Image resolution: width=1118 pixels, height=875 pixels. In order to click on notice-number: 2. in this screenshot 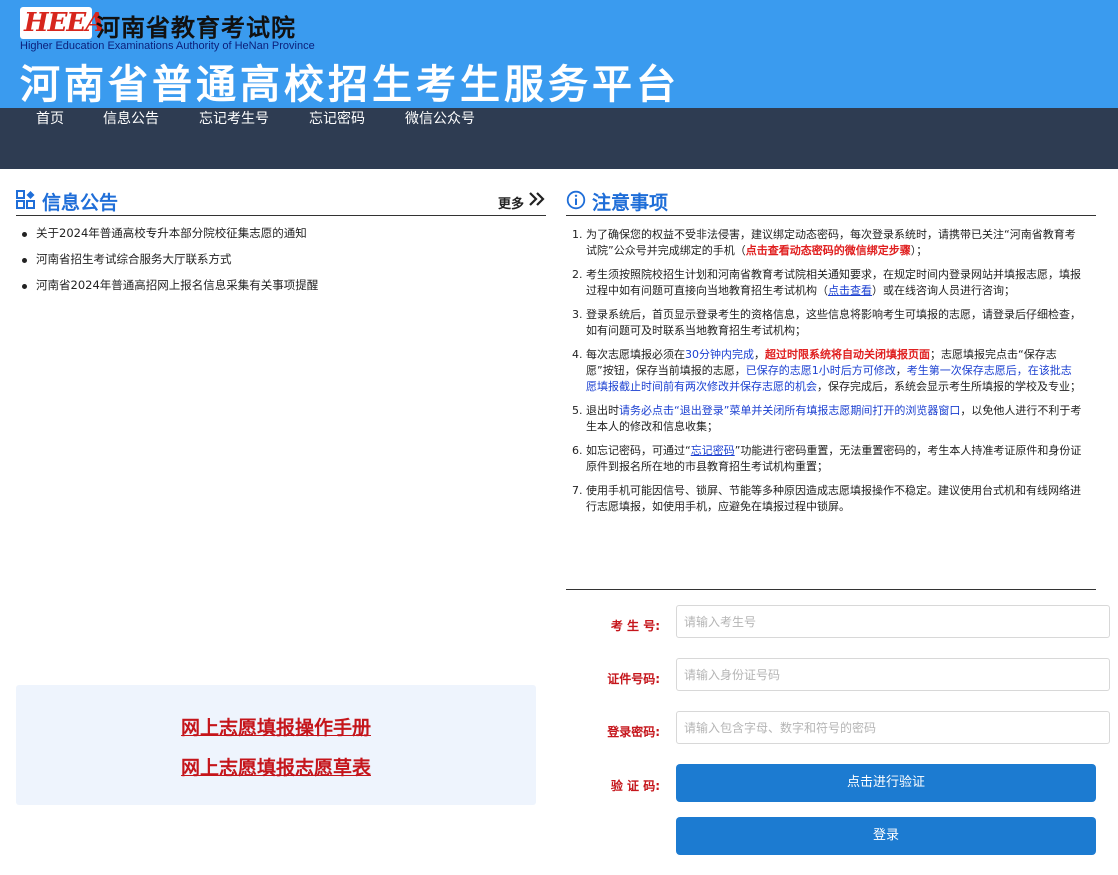, I will do `click(577, 274)`.